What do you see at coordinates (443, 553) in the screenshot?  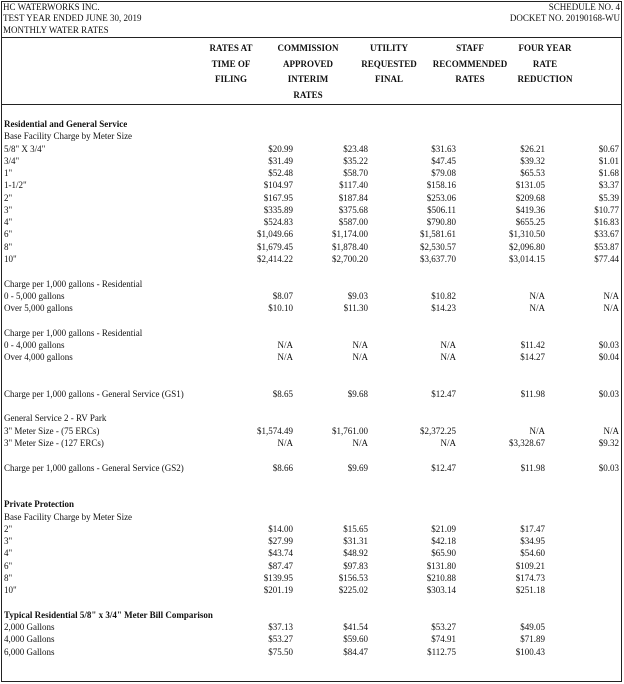 I see `rate-cell: $65.90` at bounding box center [443, 553].